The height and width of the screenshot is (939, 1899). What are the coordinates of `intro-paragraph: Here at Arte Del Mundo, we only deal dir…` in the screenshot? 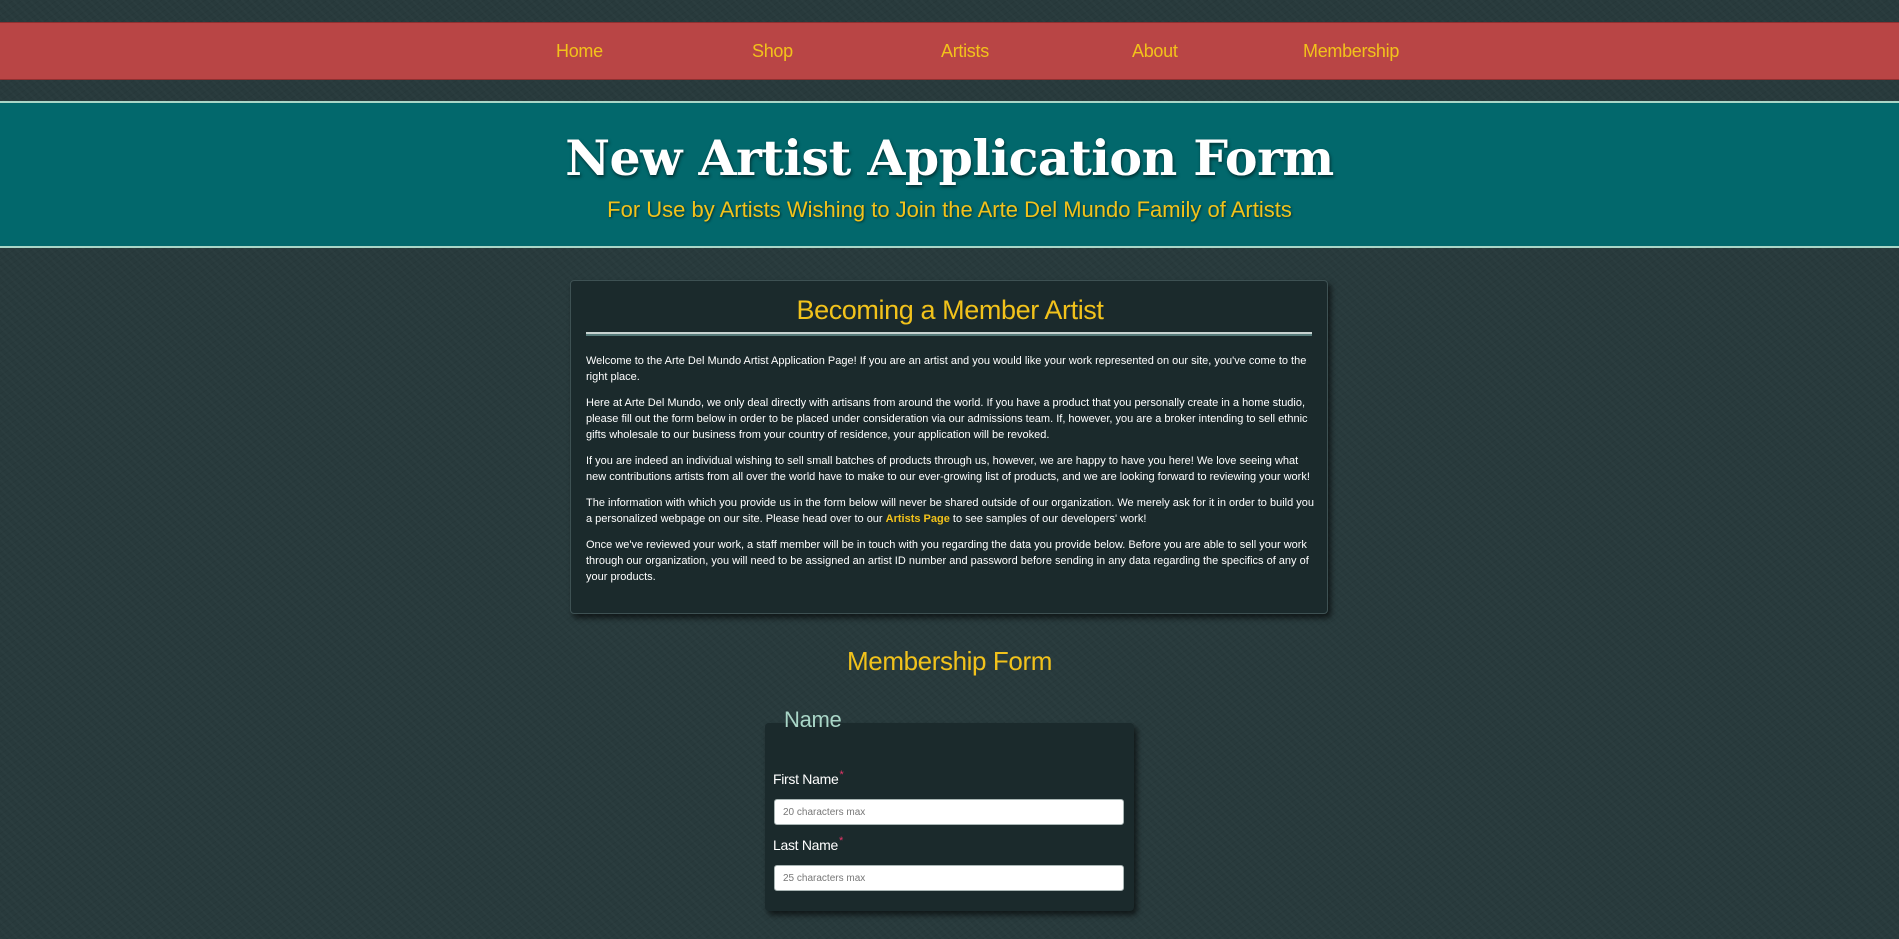 It's located at (947, 419).